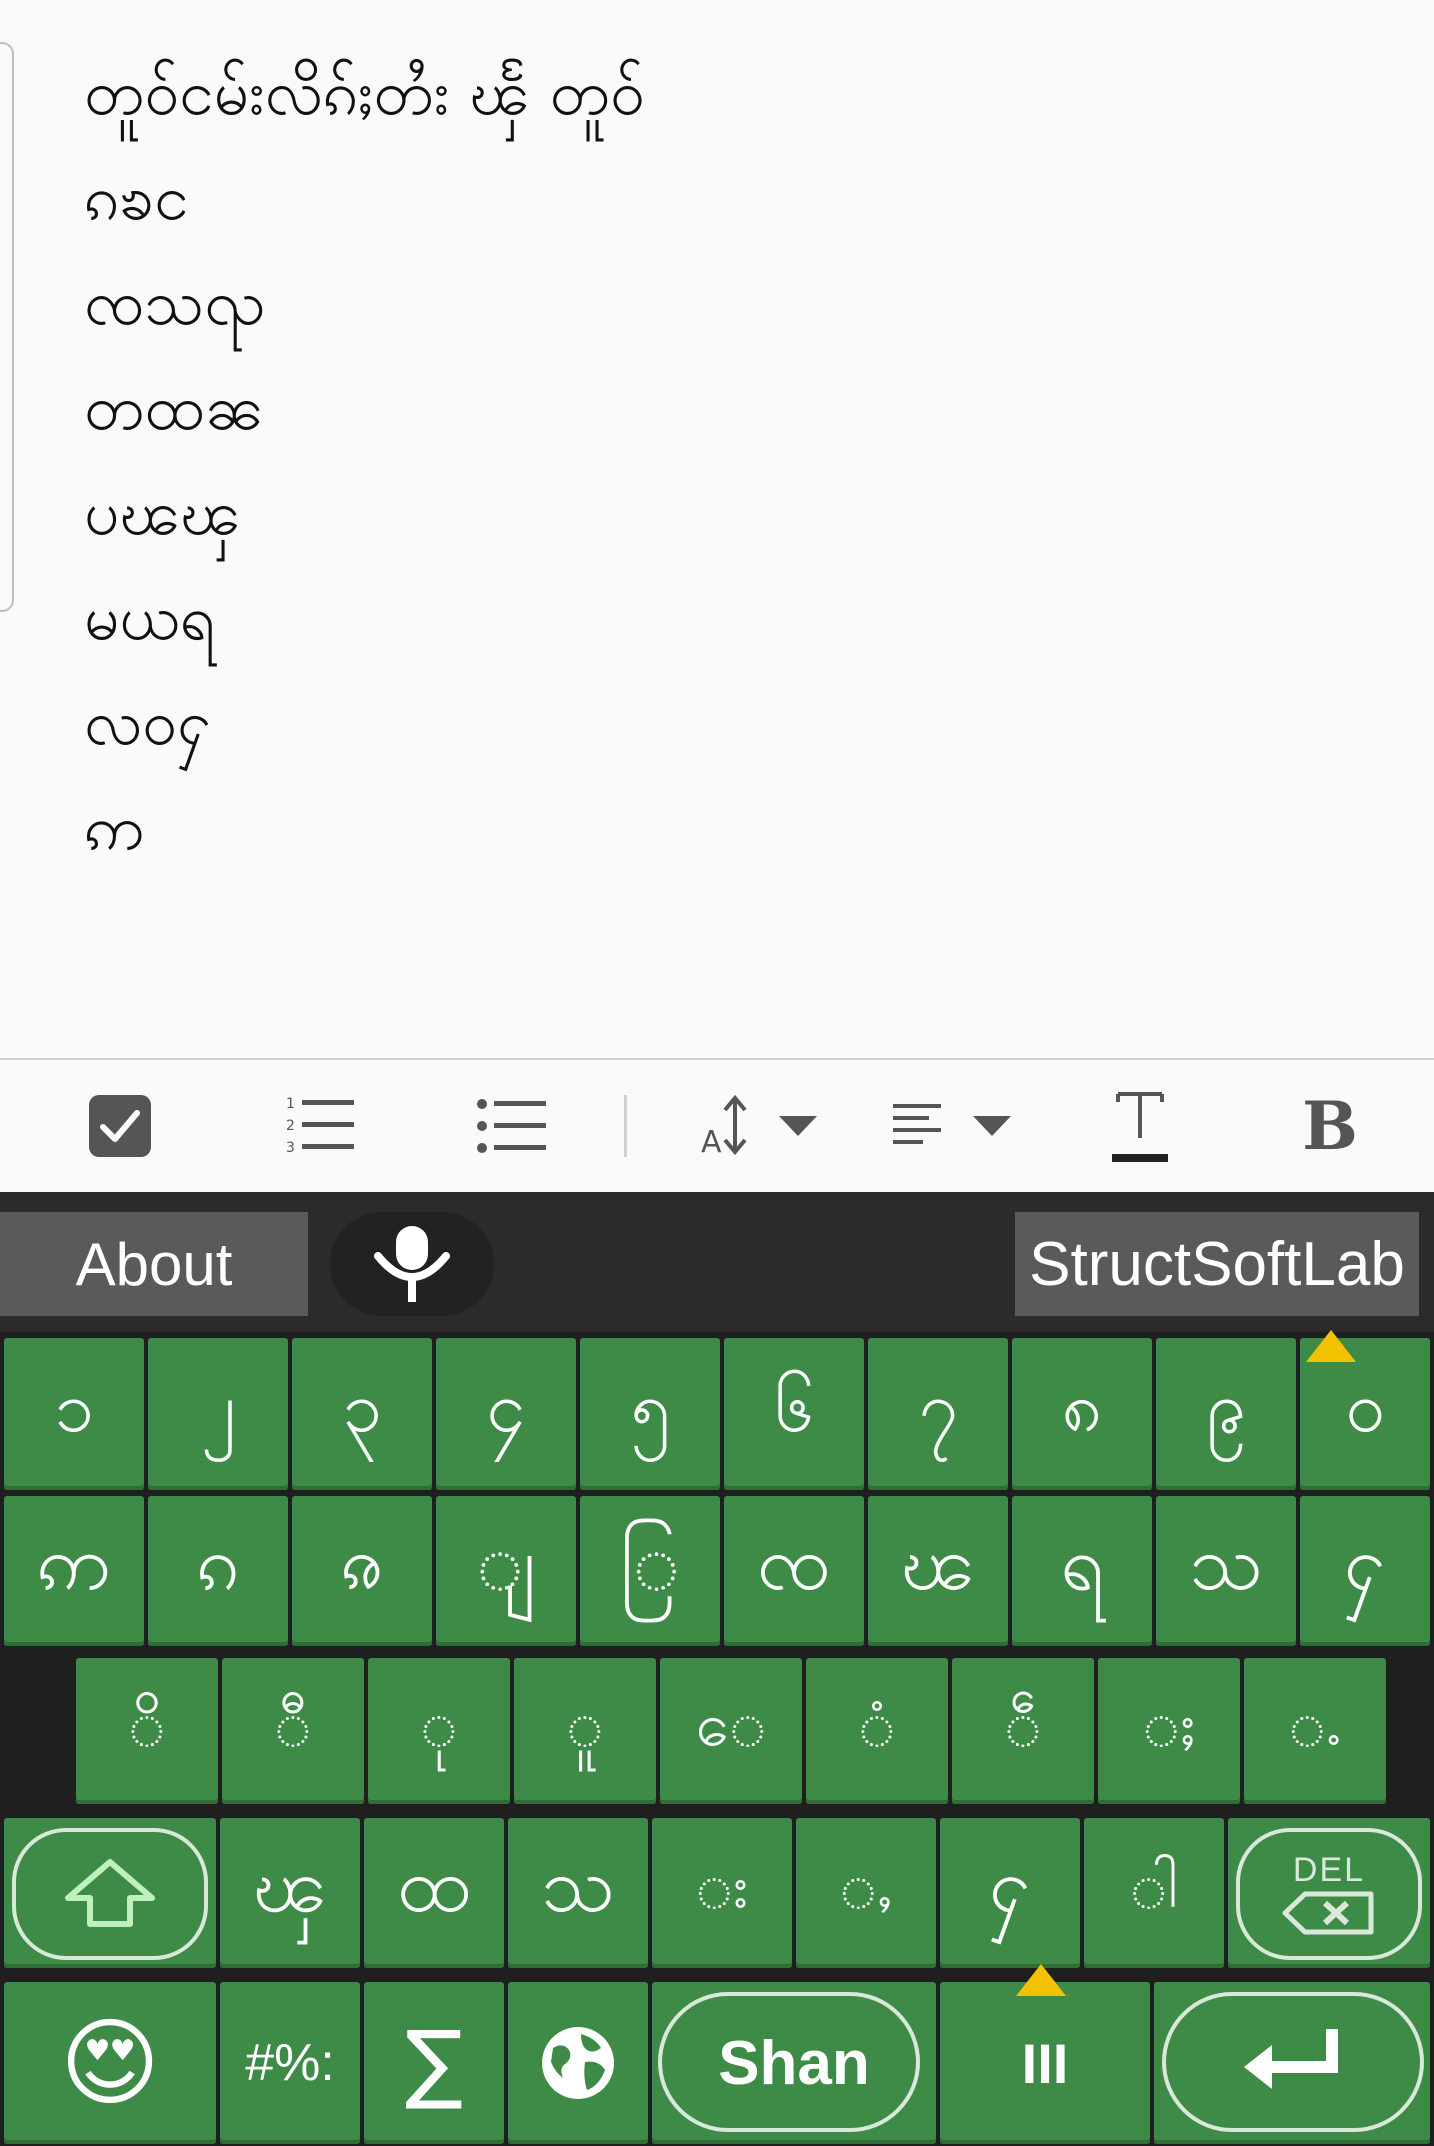  Describe the element at coordinates (578, 1884) in the screenshot. I see `key-label: သ` at that location.